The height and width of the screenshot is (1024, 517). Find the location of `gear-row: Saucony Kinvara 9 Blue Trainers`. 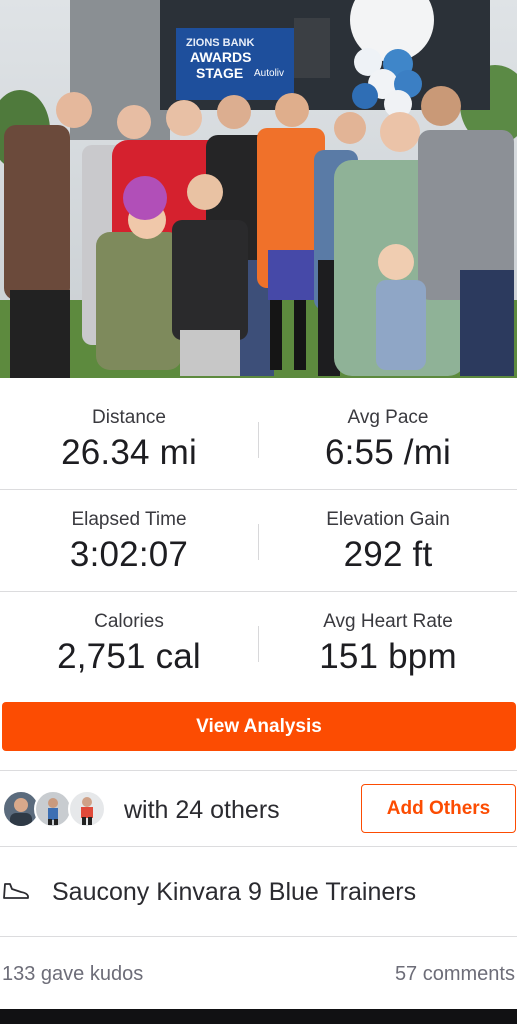

gear-row: Saucony Kinvara 9 Blue Trainers is located at coordinates (258, 892).